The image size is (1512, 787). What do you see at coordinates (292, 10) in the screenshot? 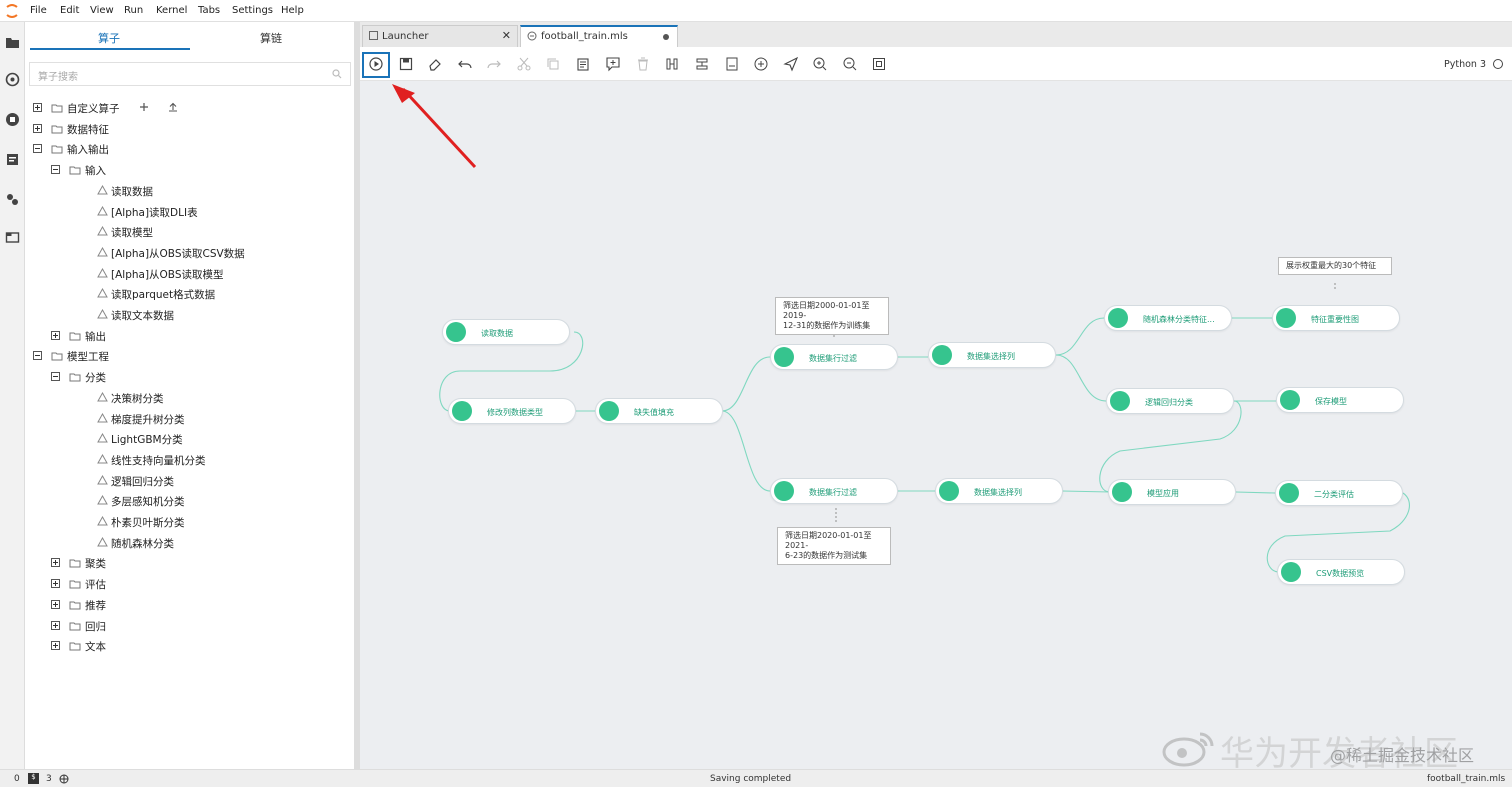
I see `menu-help: Help` at bounding box center [292, 10].